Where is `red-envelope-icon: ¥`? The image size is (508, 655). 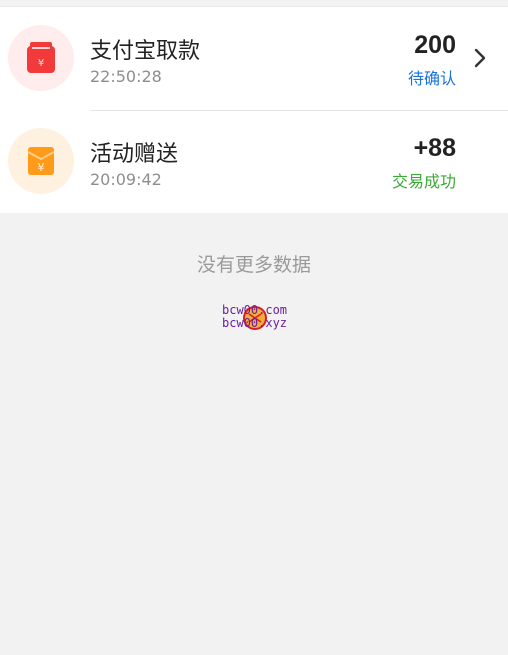
red-envelope-icon: ¥ is located at coordinates (41, 58).